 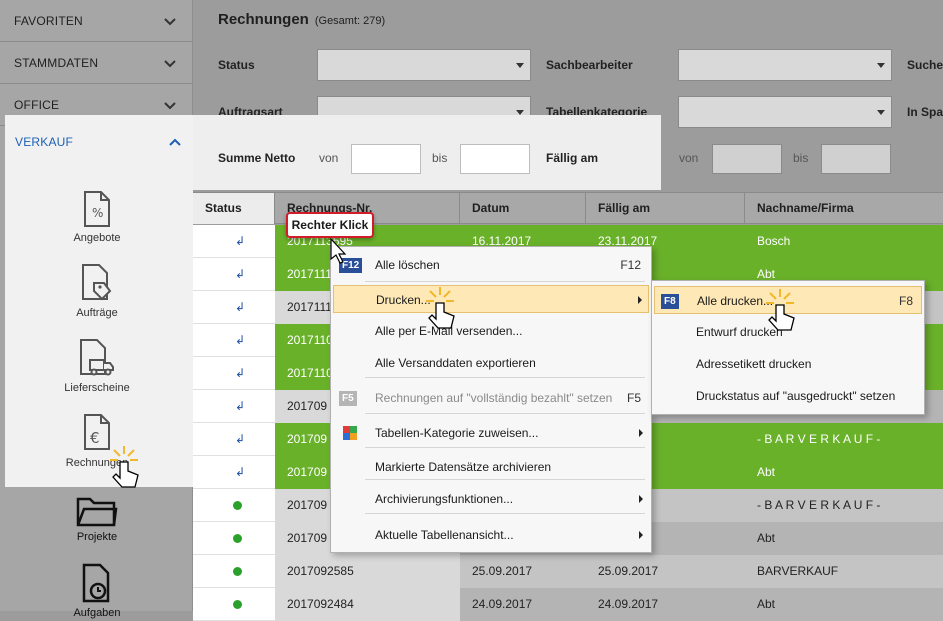 I want to click on faellig-bis-input, so click(x=856, y=159).